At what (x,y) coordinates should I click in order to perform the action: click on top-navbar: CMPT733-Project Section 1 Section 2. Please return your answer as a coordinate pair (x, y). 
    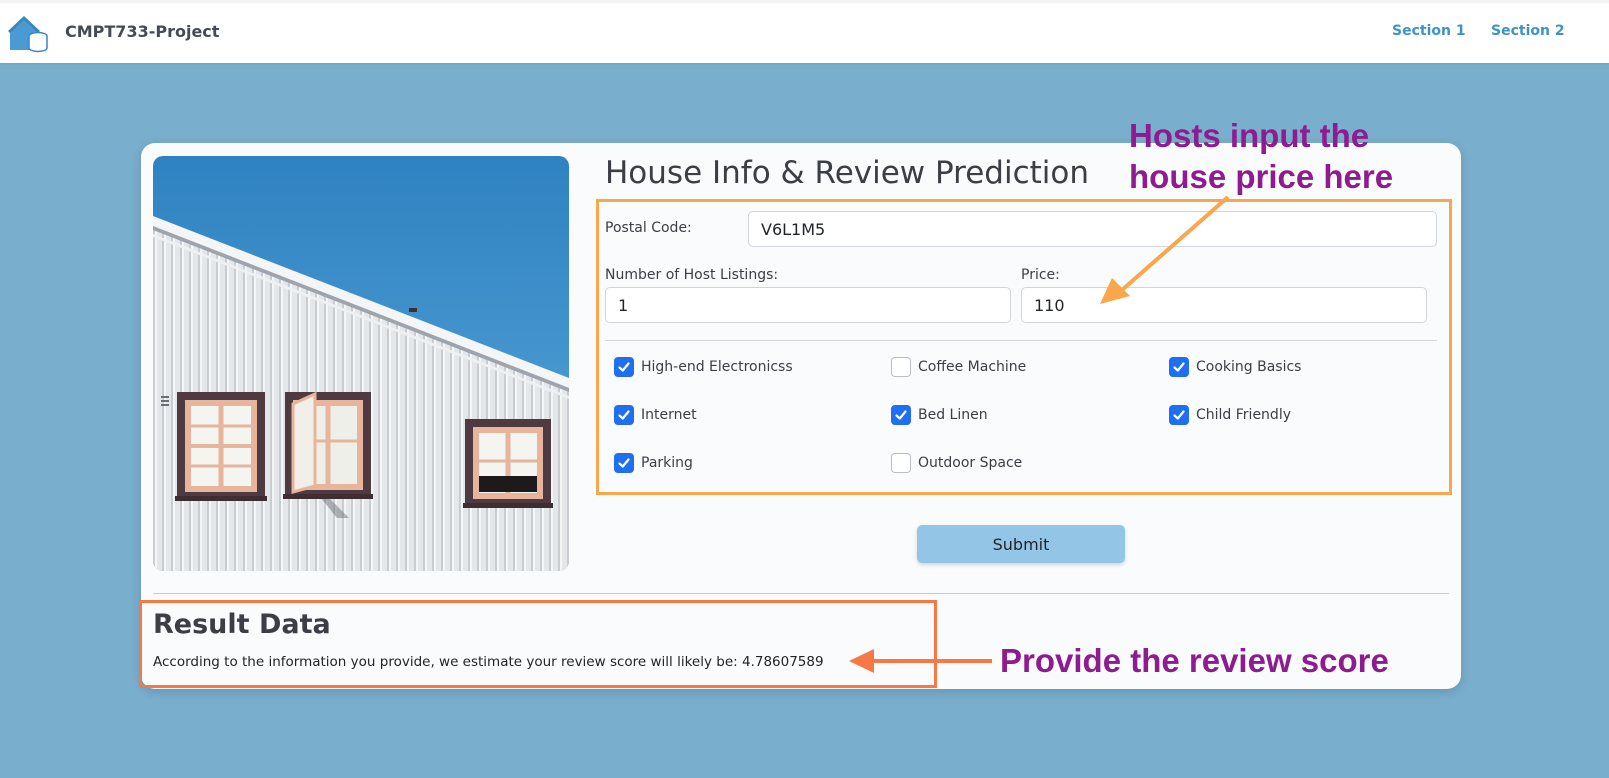
    Looking at the image, I should click on (804, 31).